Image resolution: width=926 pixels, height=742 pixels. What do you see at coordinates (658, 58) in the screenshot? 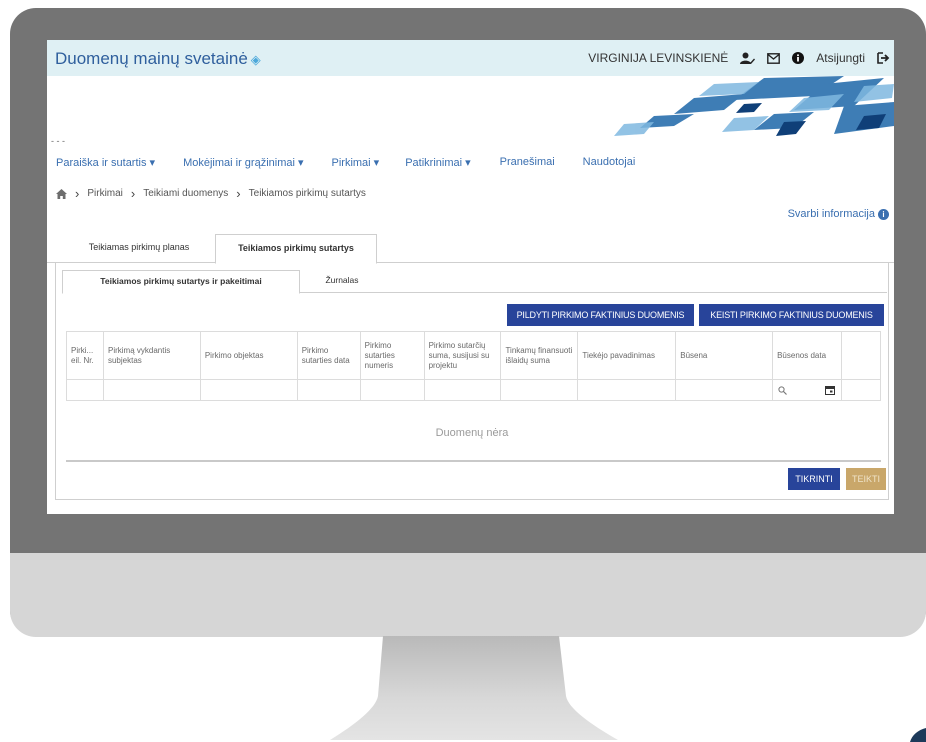
I see `user-name: VIRGINIJA LEVINSKIENĖ` at bounding box center [658, 58].